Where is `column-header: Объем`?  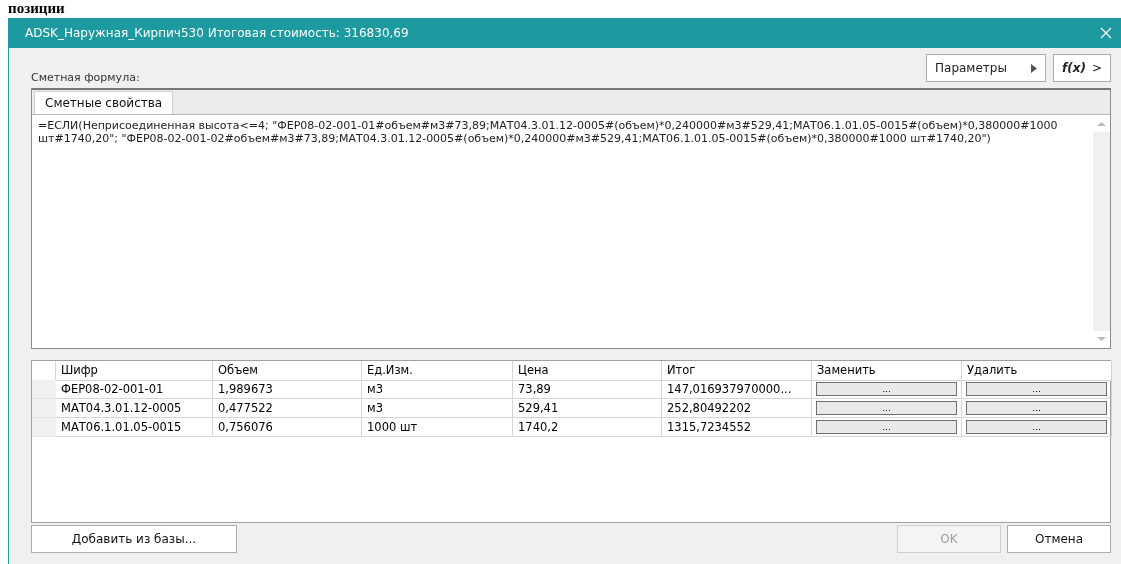 column-header: Объем is located at coordinates (287, 371).